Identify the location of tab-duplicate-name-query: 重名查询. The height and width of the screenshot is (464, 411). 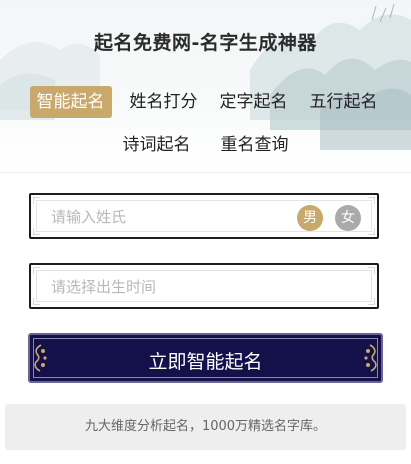
(255, 145).